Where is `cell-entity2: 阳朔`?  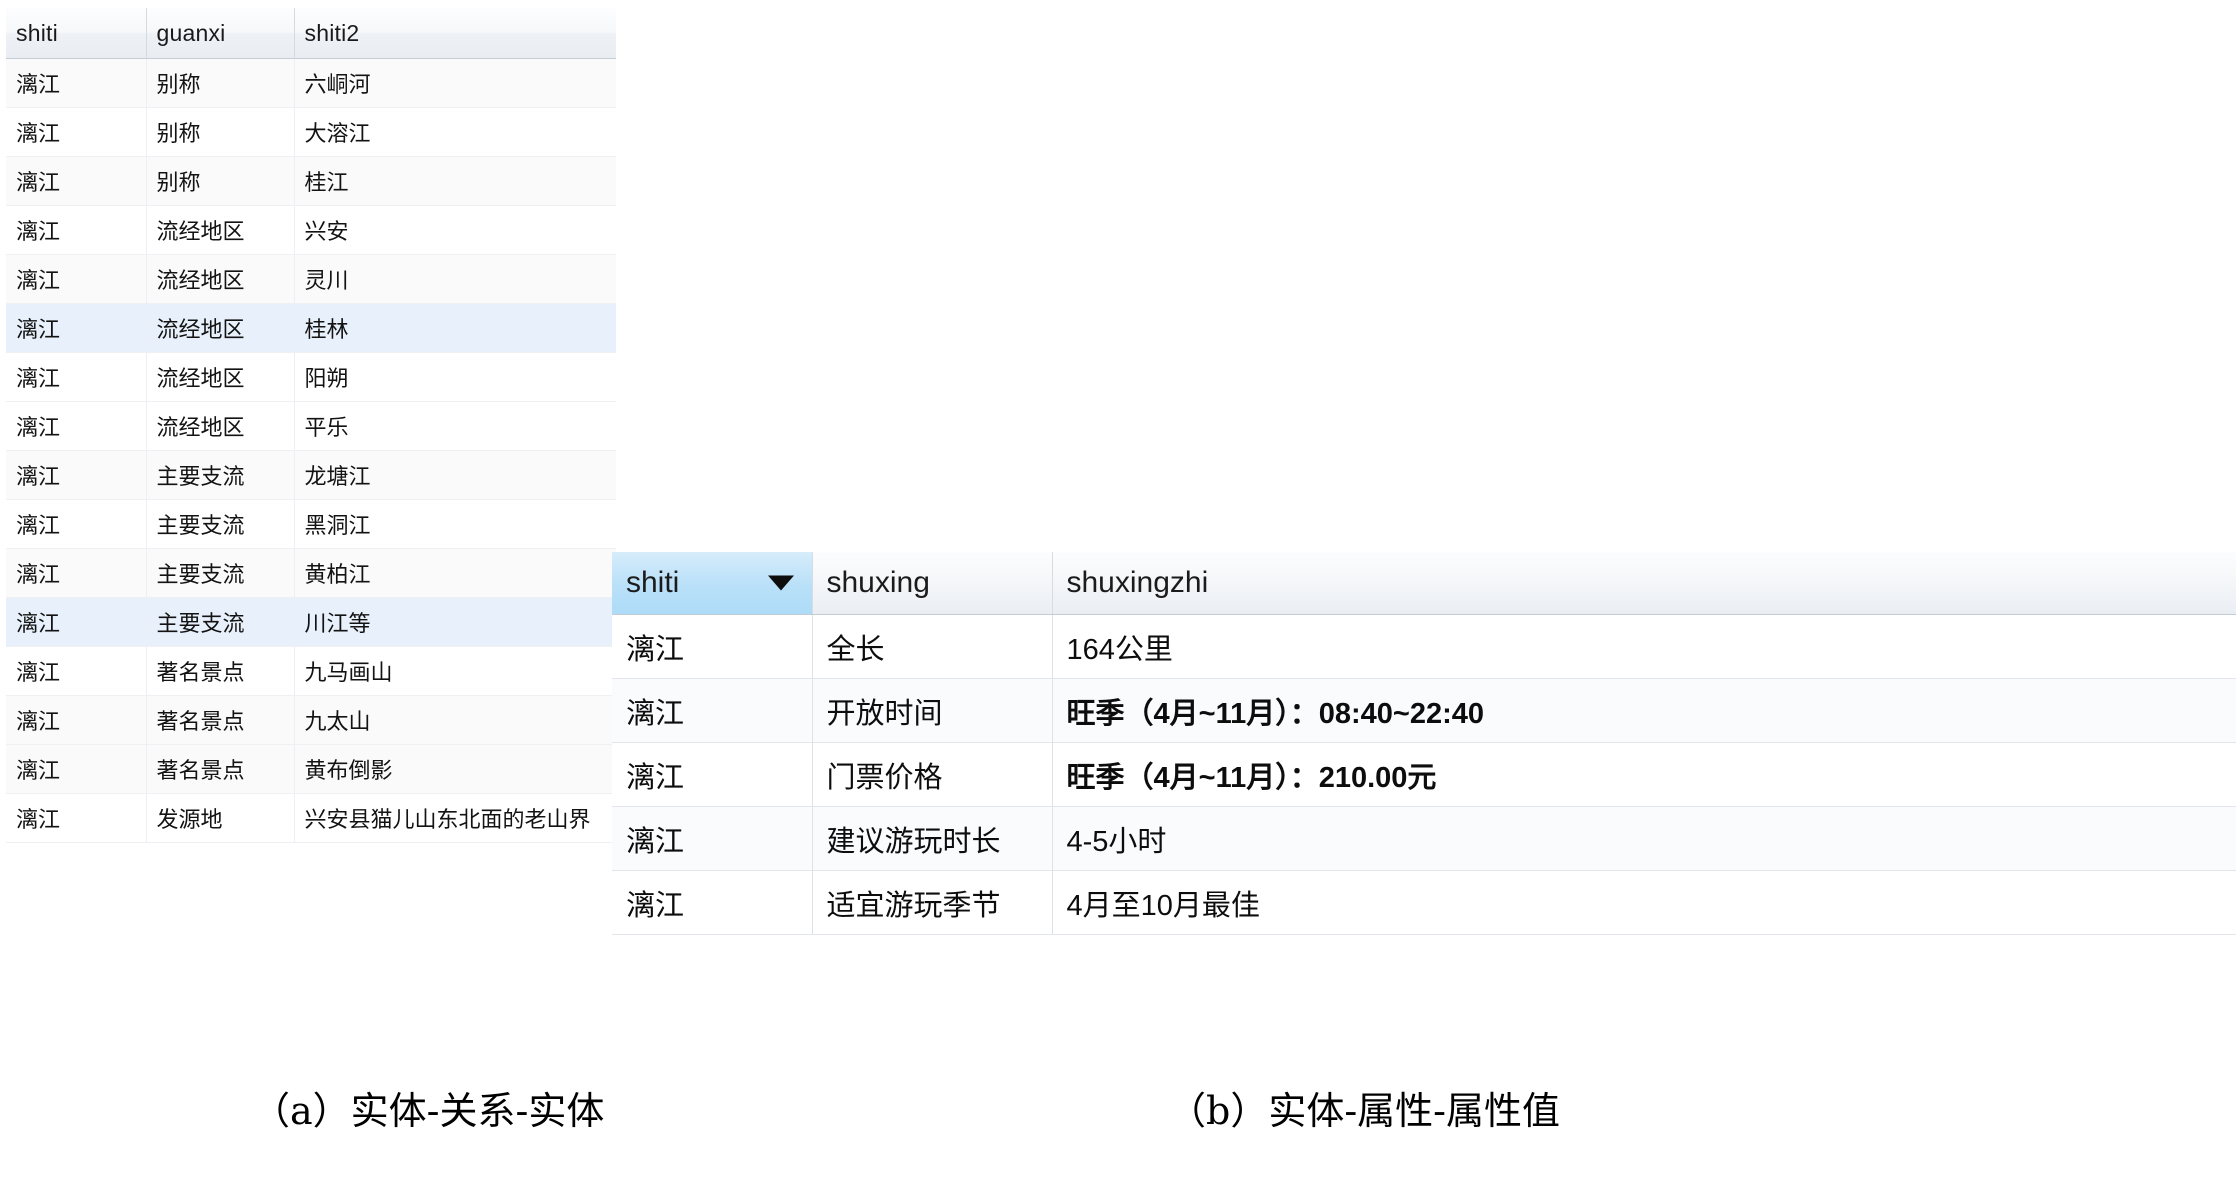 cell-entity2: 阳朔 is located at coordinates (455, 377).